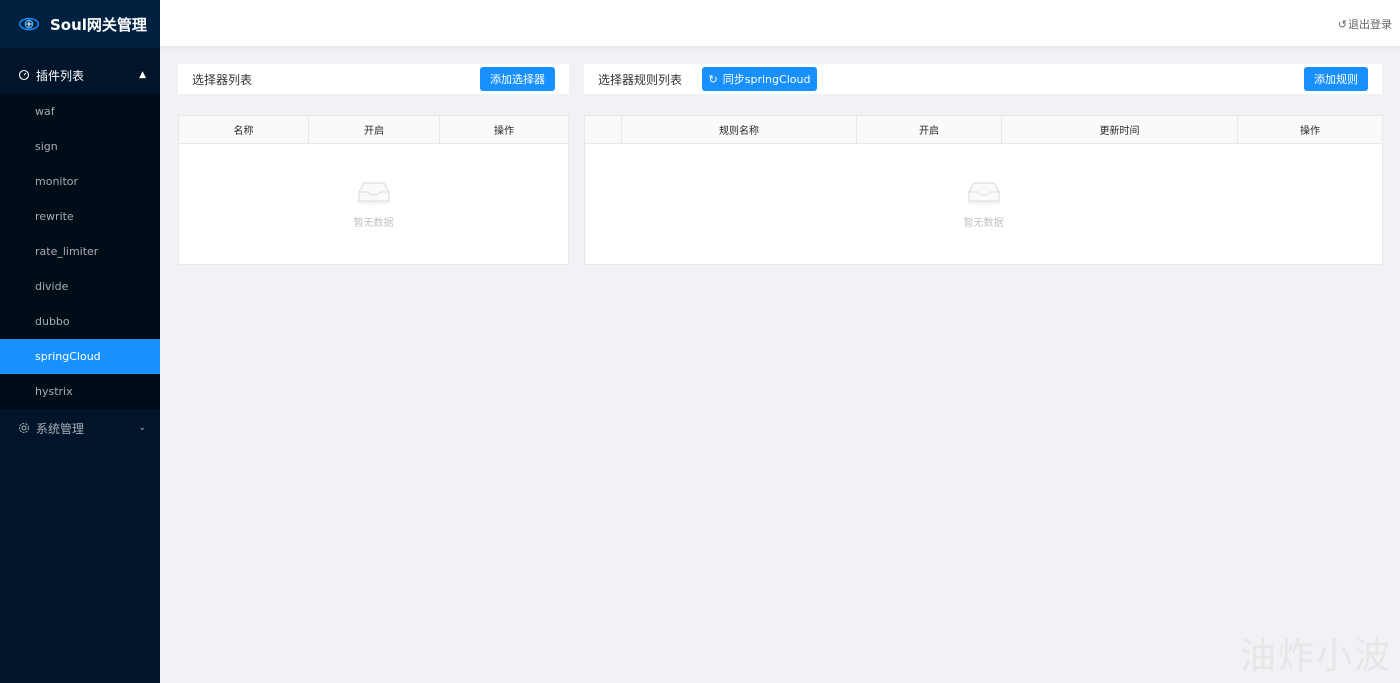  I want to click on gateway-logo-icon, so click(29, 24).